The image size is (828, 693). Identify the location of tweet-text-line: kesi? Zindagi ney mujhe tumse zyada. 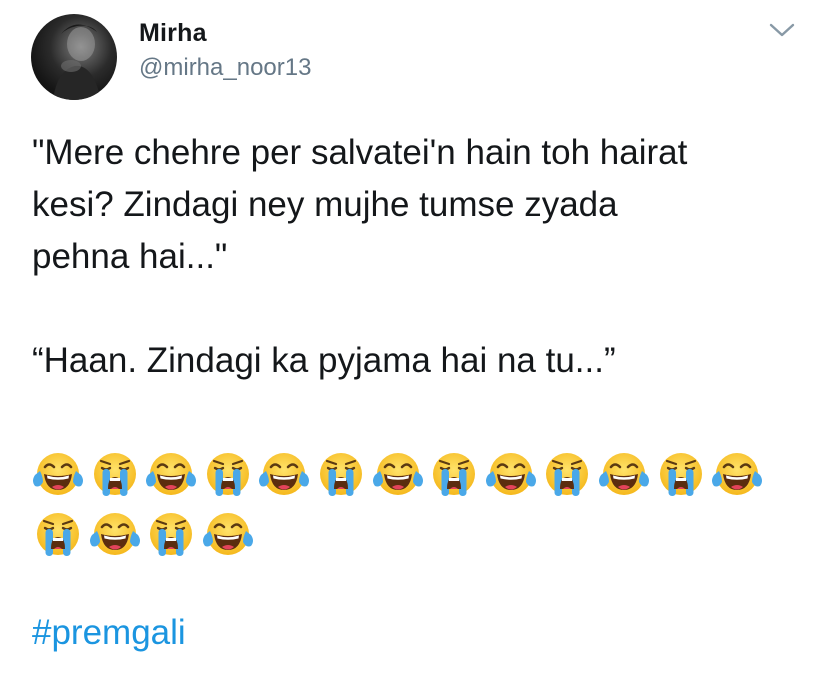
(325, 204).